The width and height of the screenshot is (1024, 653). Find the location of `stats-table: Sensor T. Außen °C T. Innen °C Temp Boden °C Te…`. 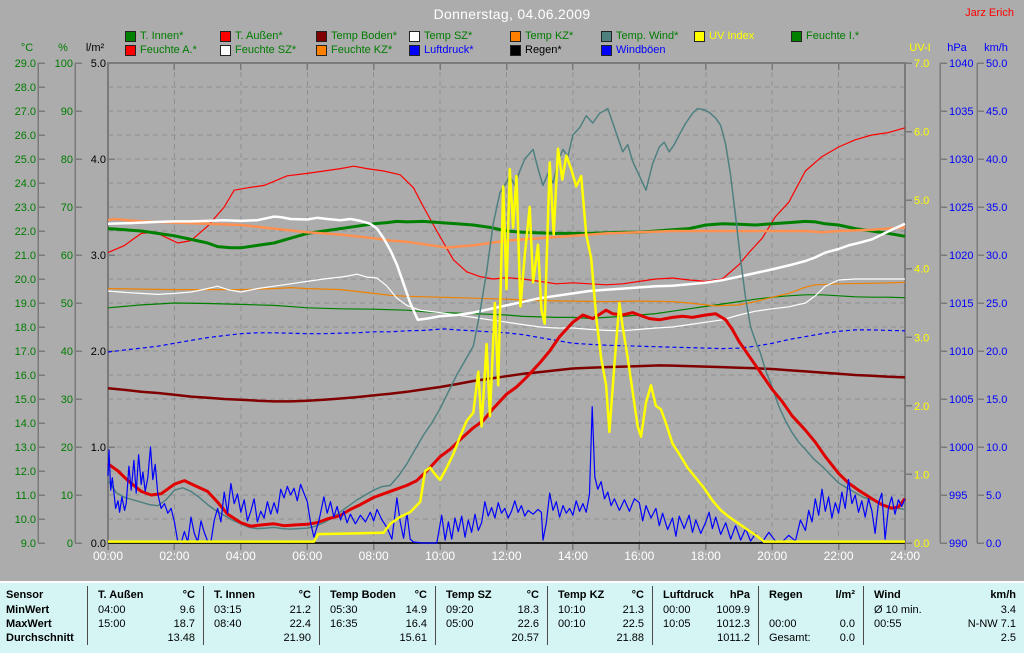

stats-table: Sensor T. Außen °C T. Innen °C Temp Boden °C Te… is located at coordinates (512, 617).